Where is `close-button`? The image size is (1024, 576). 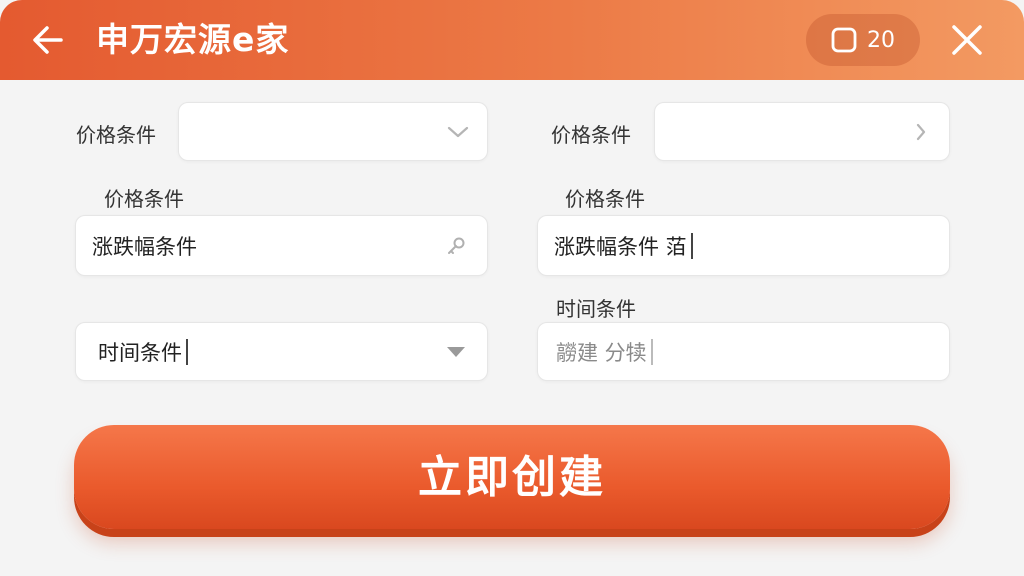 close-button is located at coordinates (967, 40).